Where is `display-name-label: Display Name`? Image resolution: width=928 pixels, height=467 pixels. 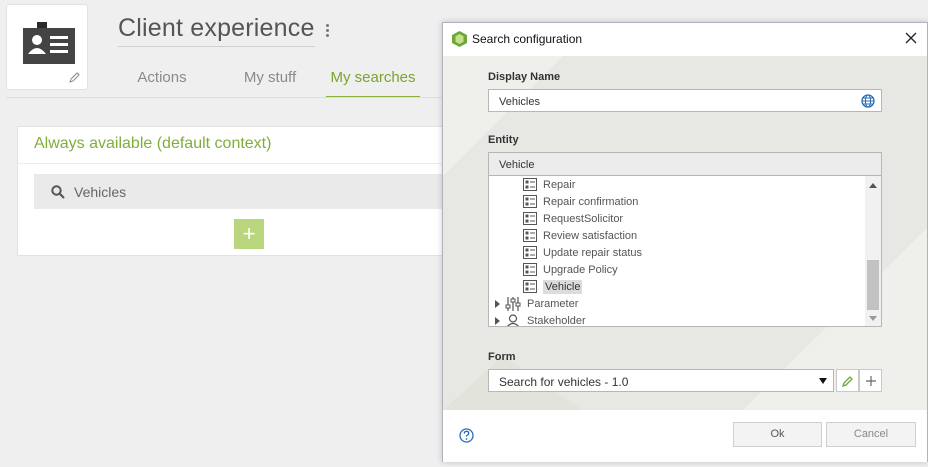
display-name-label: Display Name is located at coordinates (524, 77).